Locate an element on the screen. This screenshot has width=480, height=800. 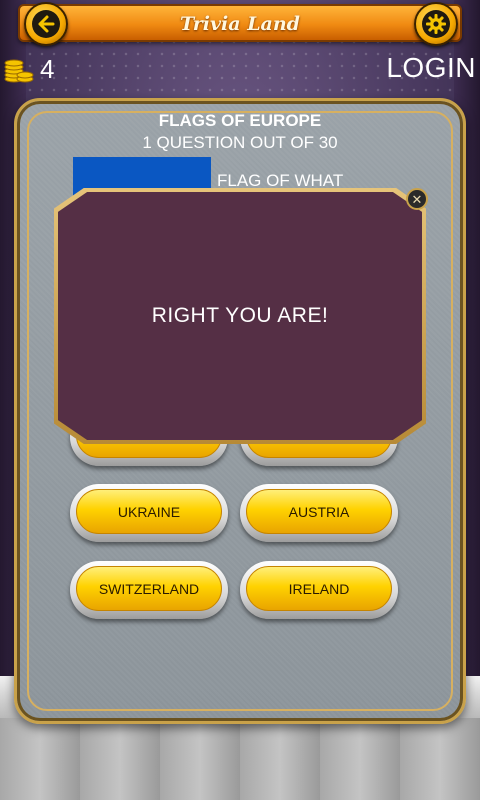
close-button: ✕ is located at coordinates (417, 199).